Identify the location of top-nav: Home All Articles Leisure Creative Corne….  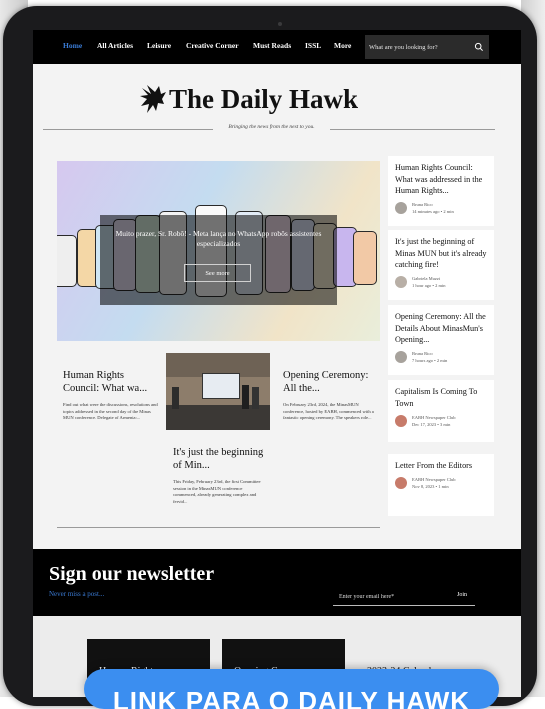
(277, 47).